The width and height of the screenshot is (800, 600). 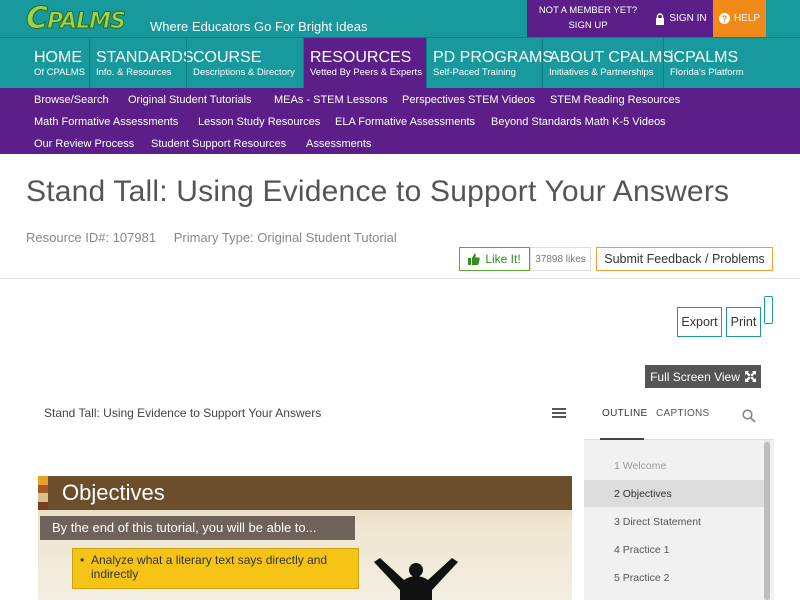 What do you see at coordinates (588, 25) in the screenshot?
I see `signup-label: SIGN UP` at bounding box center [588, 25].